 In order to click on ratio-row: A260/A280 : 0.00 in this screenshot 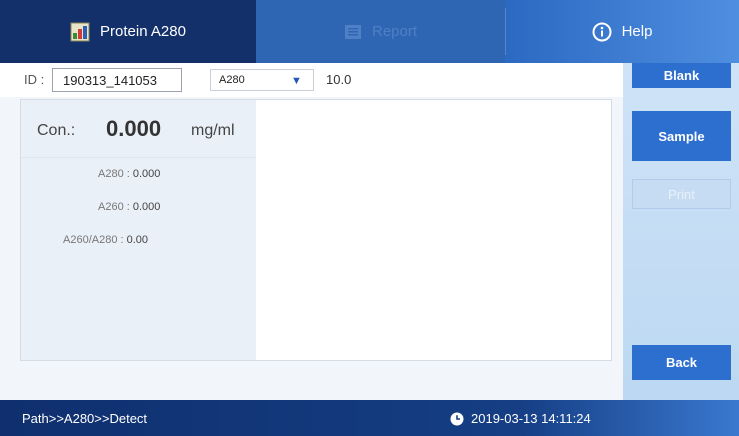, I will do `click(105, 240)`.